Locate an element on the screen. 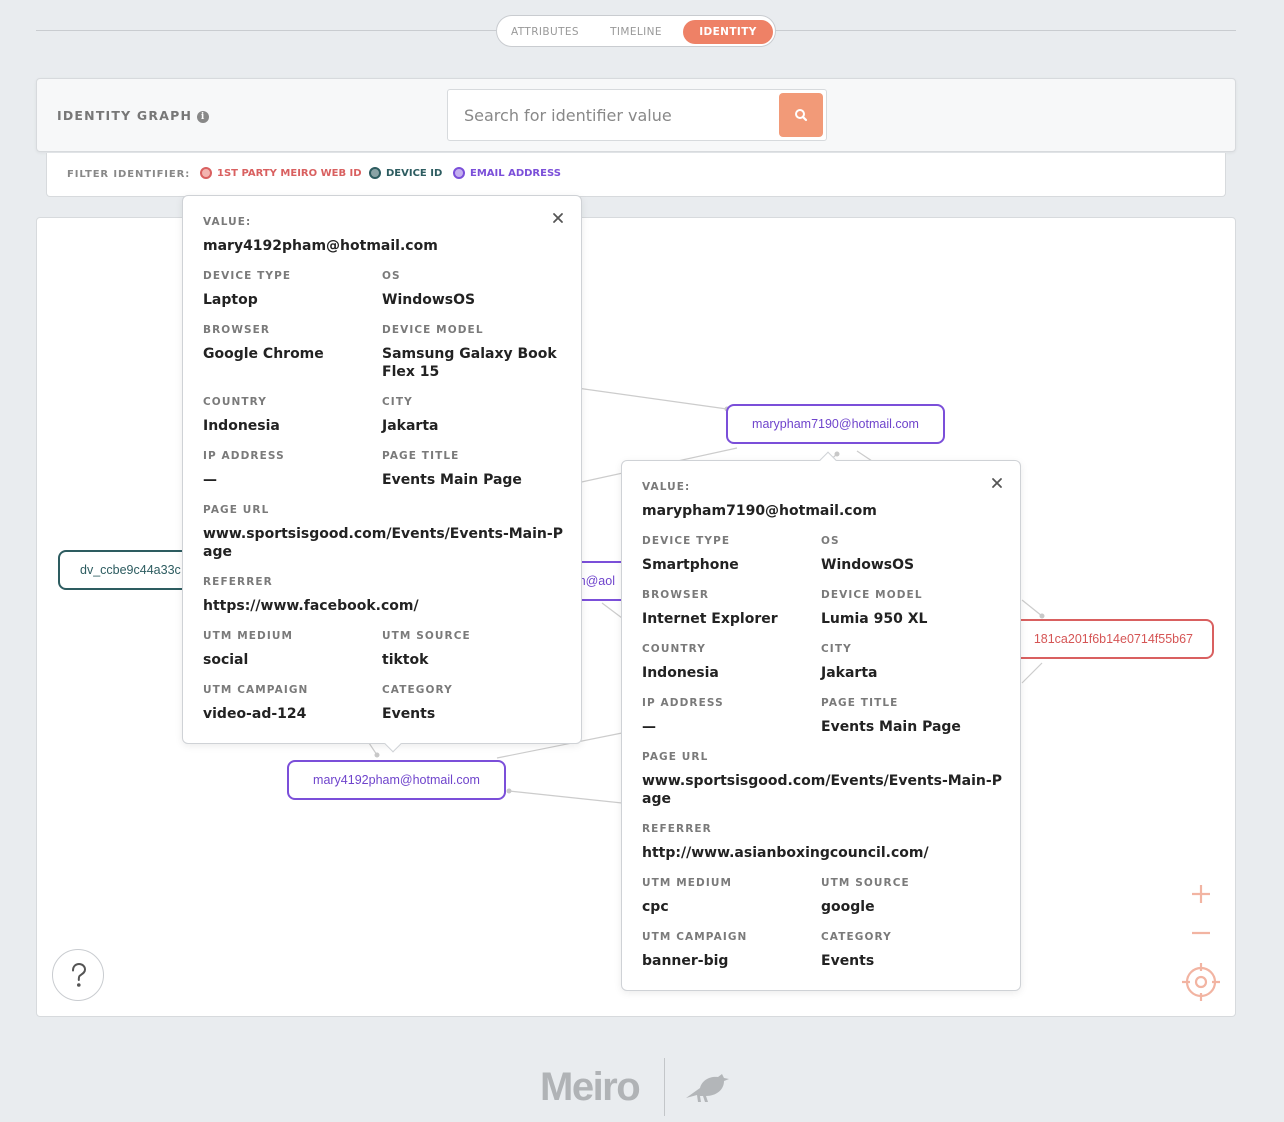 The height and width of the screenshot is (1122, 1284). identity-graph-title: IDENTITY GRAPH i is located at coordinates (133, 115).